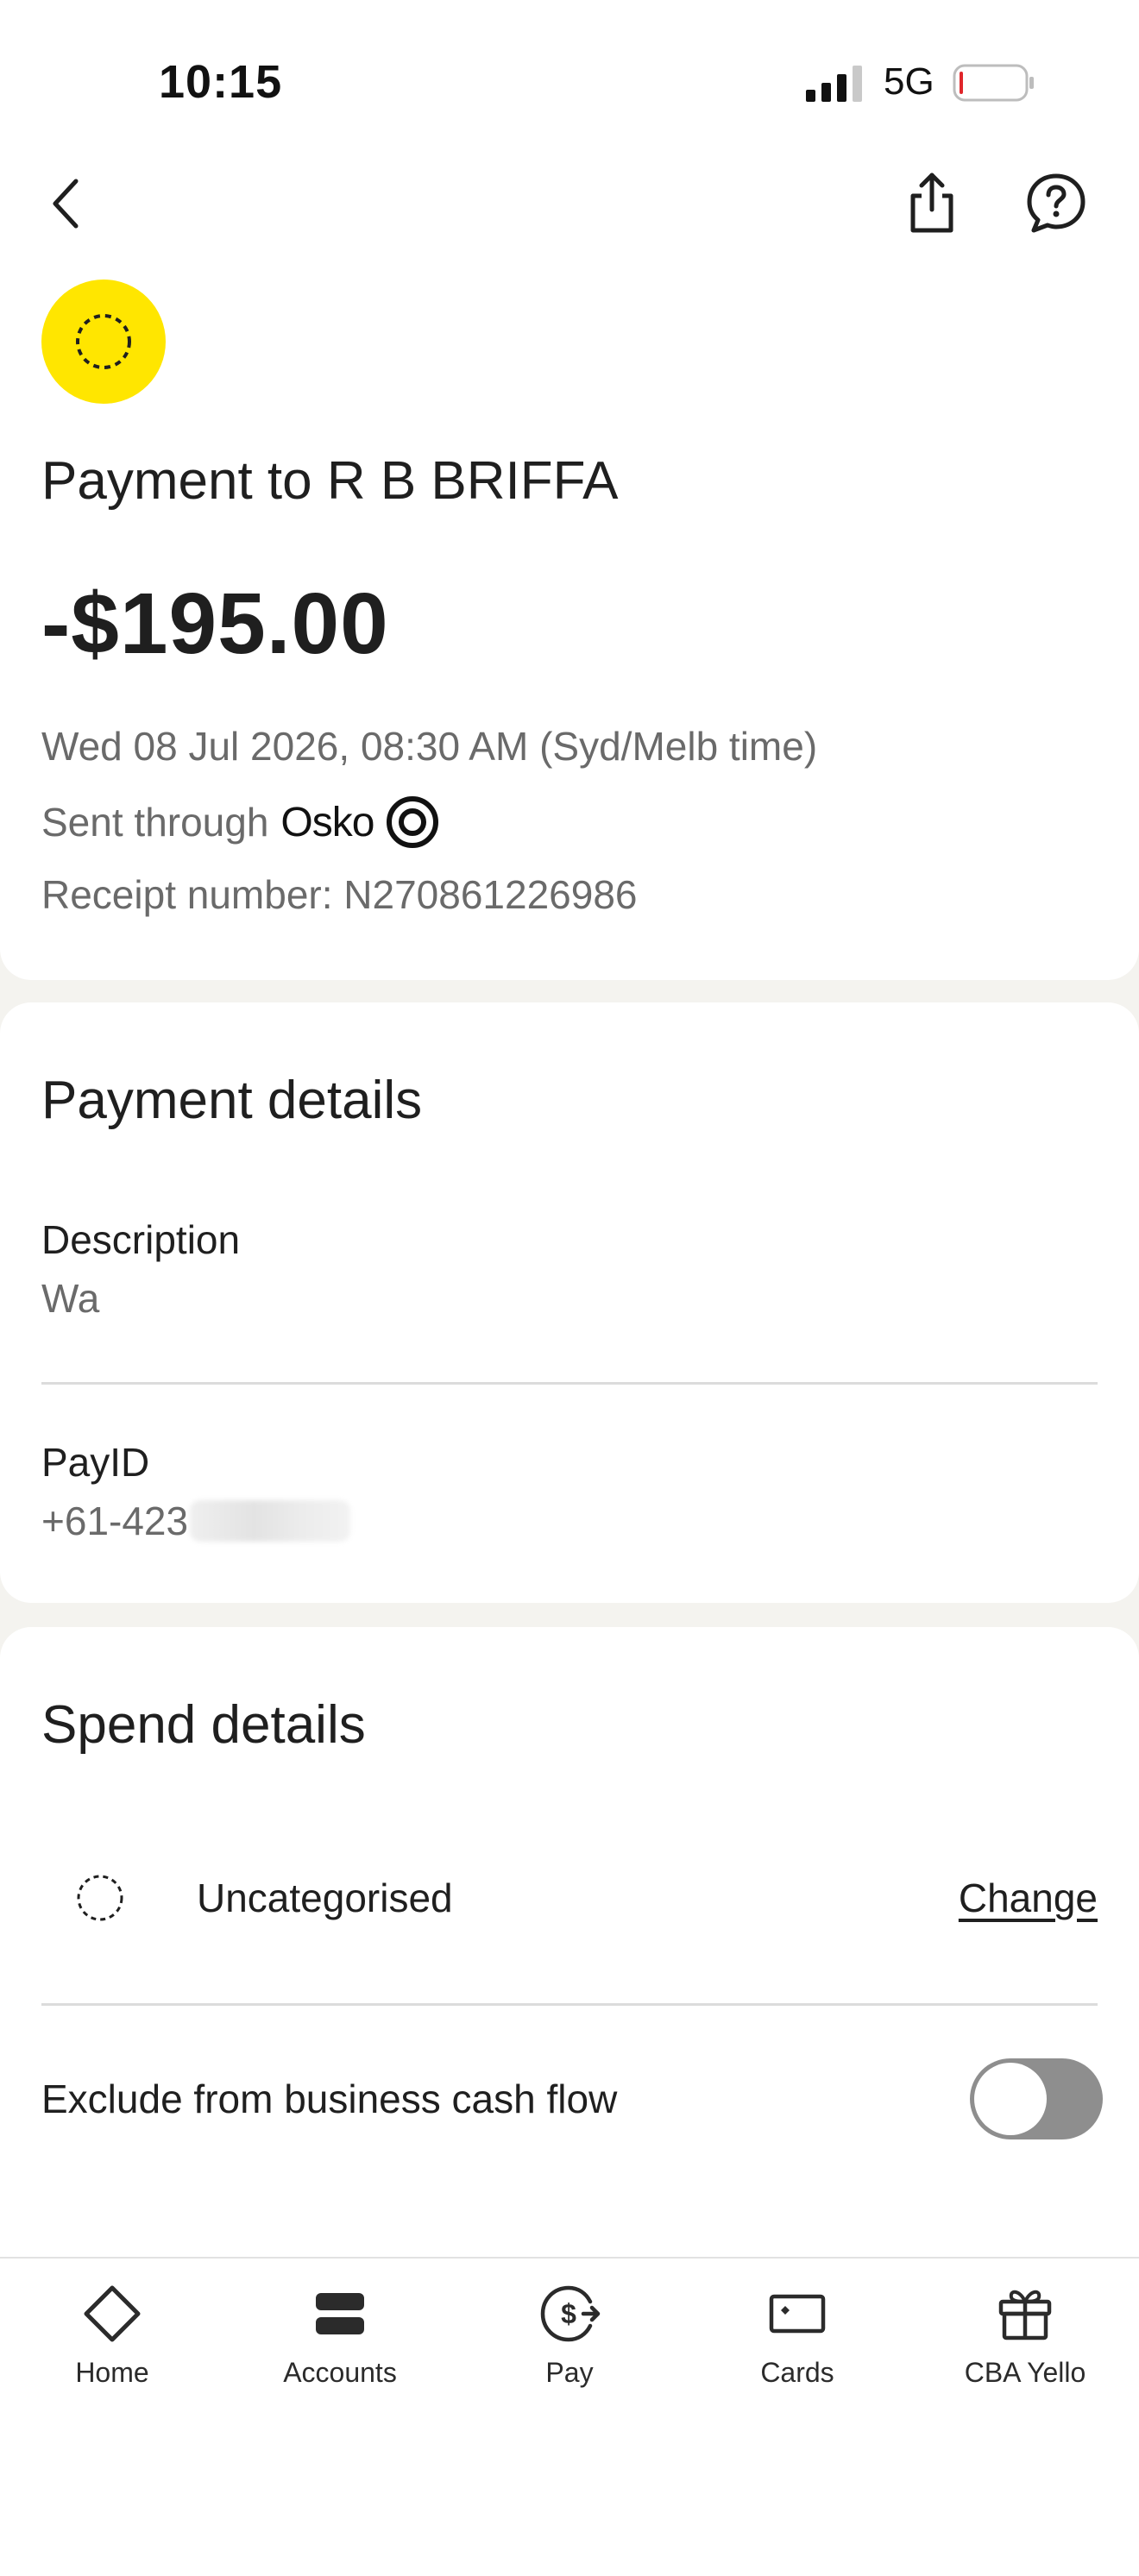 This screenshot has width=1139, height=2576. What do you see at coordinates (1025, 2347) in the screenshot?
I see `tab-cba-yello: CBA Yello` at bounding box center [1025, 2347].